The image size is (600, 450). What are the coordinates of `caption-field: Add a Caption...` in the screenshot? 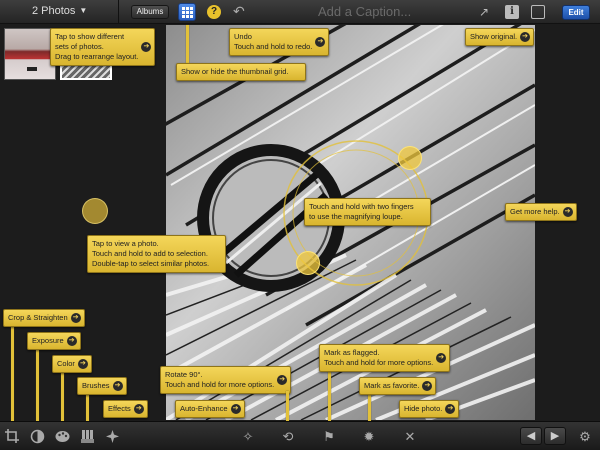 It's located at (364, 11).